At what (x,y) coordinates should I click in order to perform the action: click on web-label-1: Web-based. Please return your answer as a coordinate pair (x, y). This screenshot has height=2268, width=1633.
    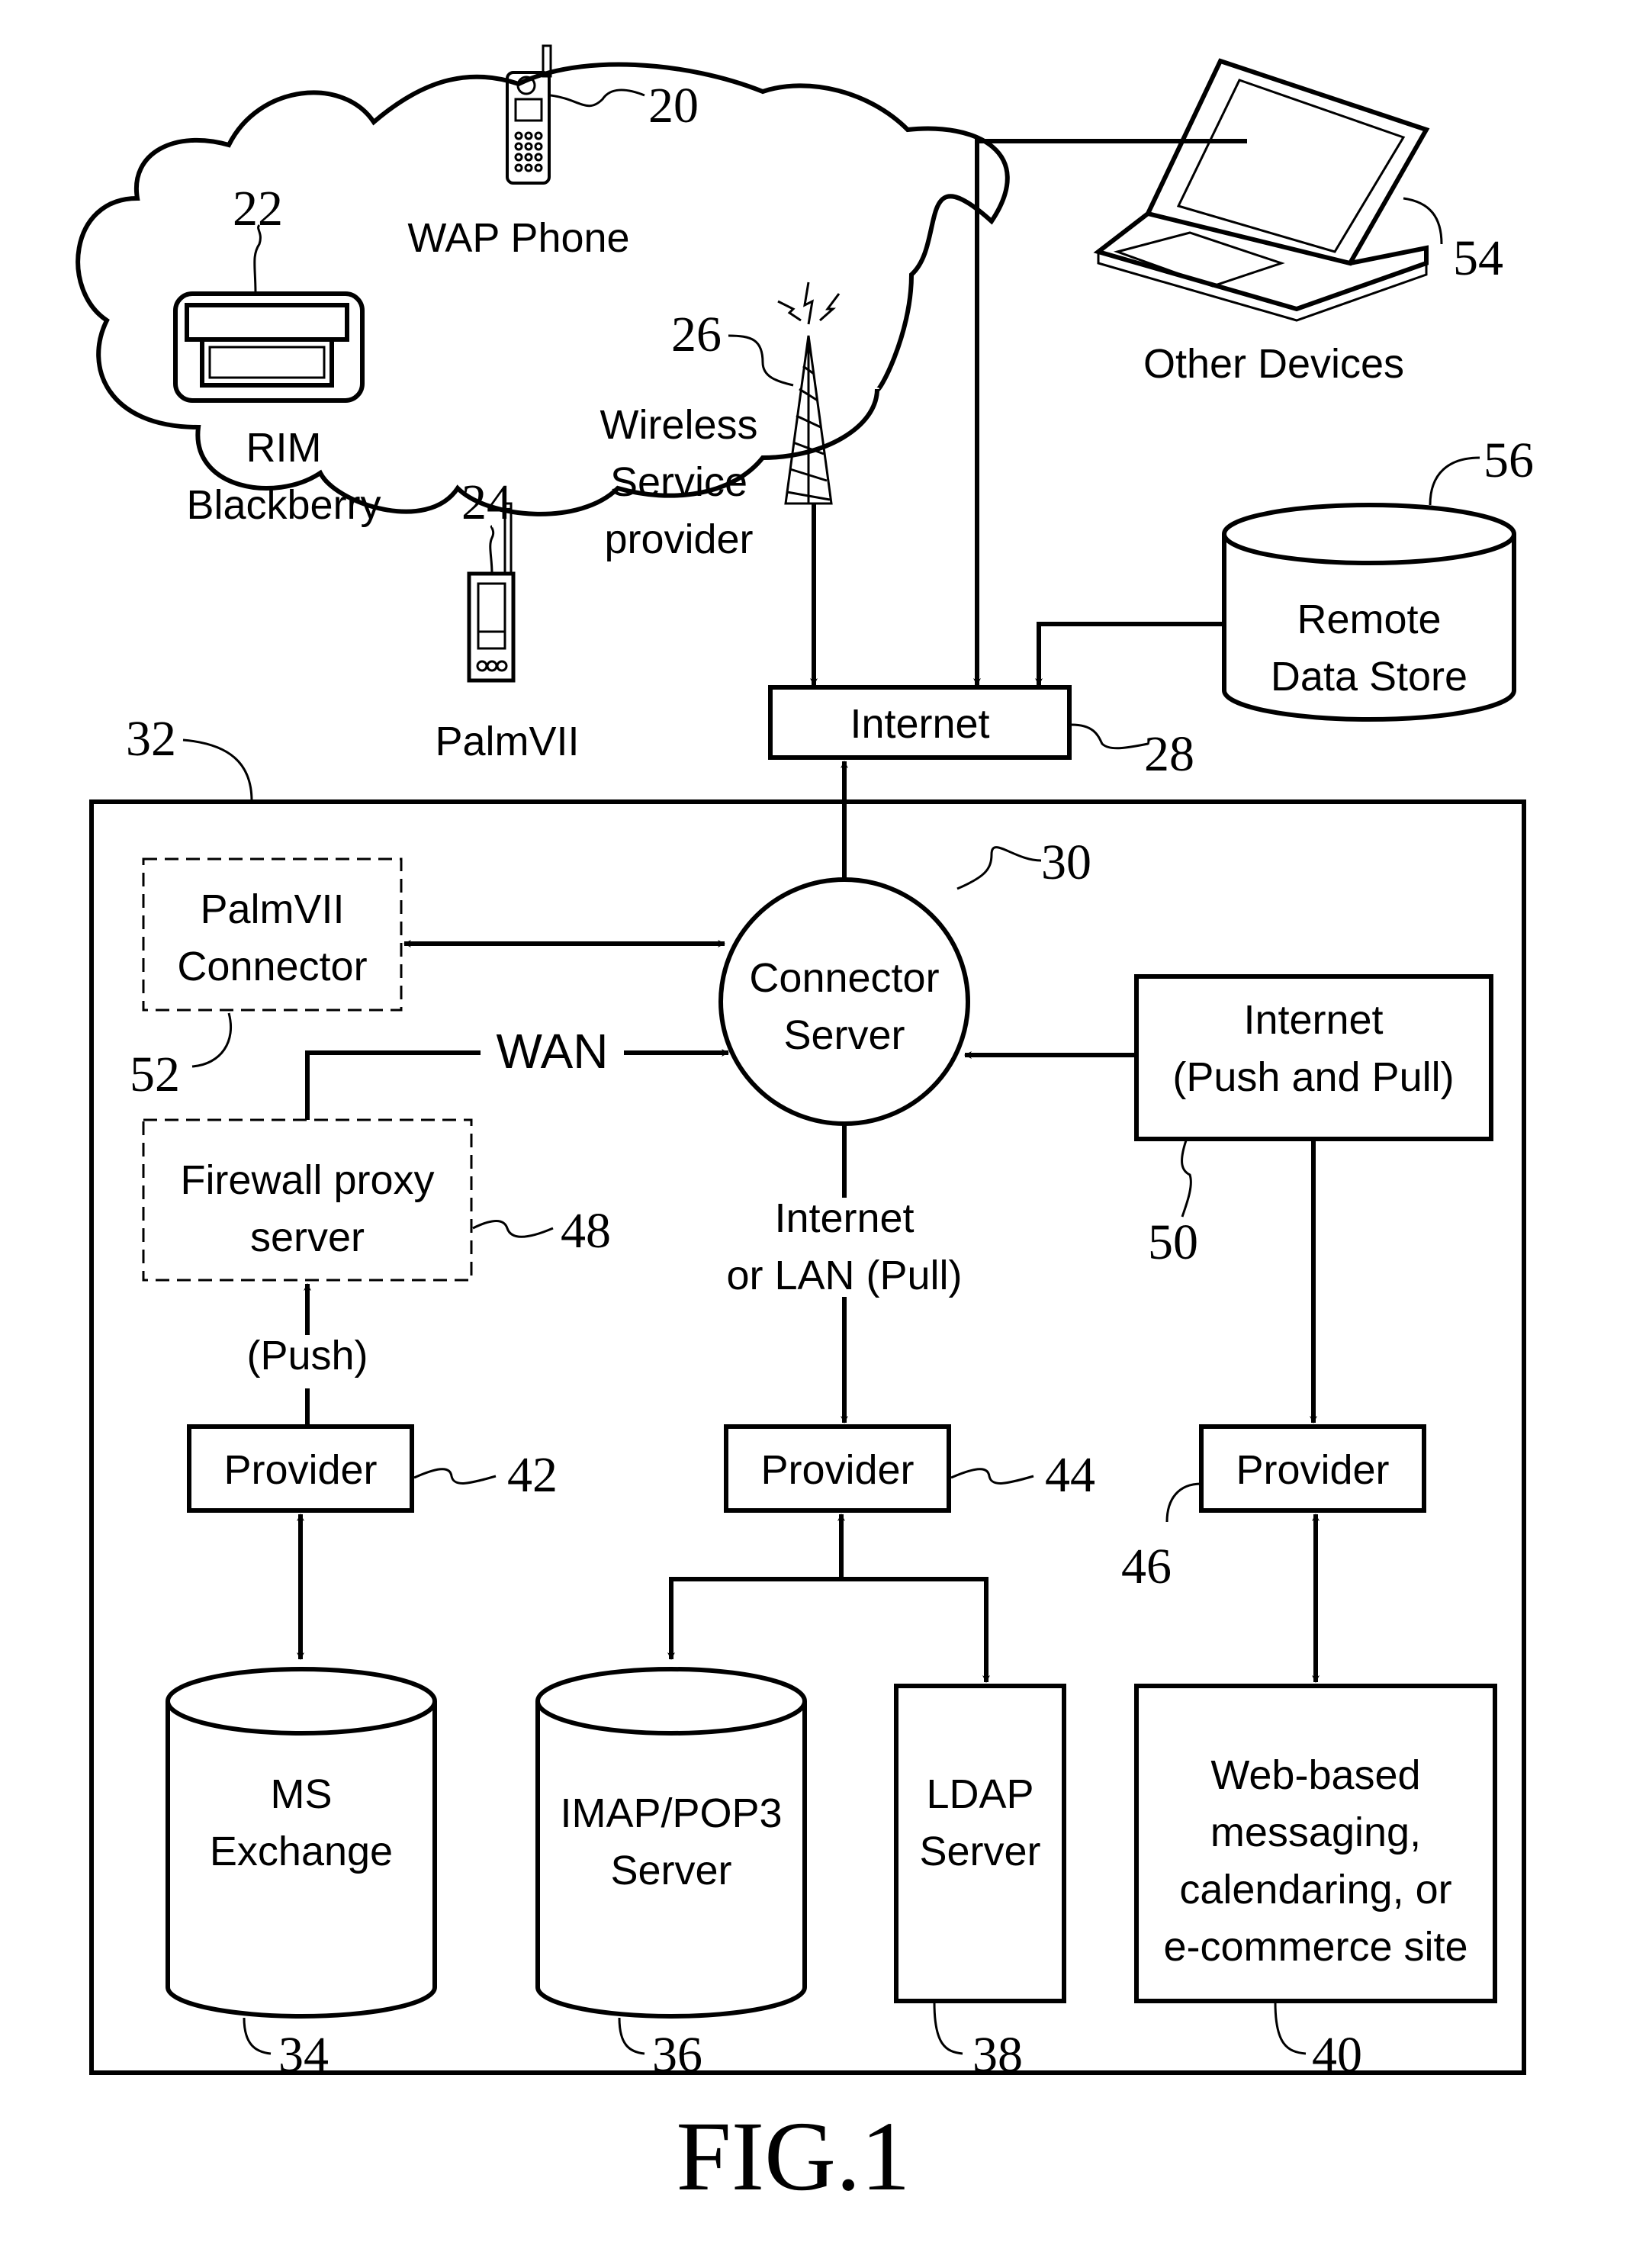
    Looking at the image, I should click on (1315, 1775).